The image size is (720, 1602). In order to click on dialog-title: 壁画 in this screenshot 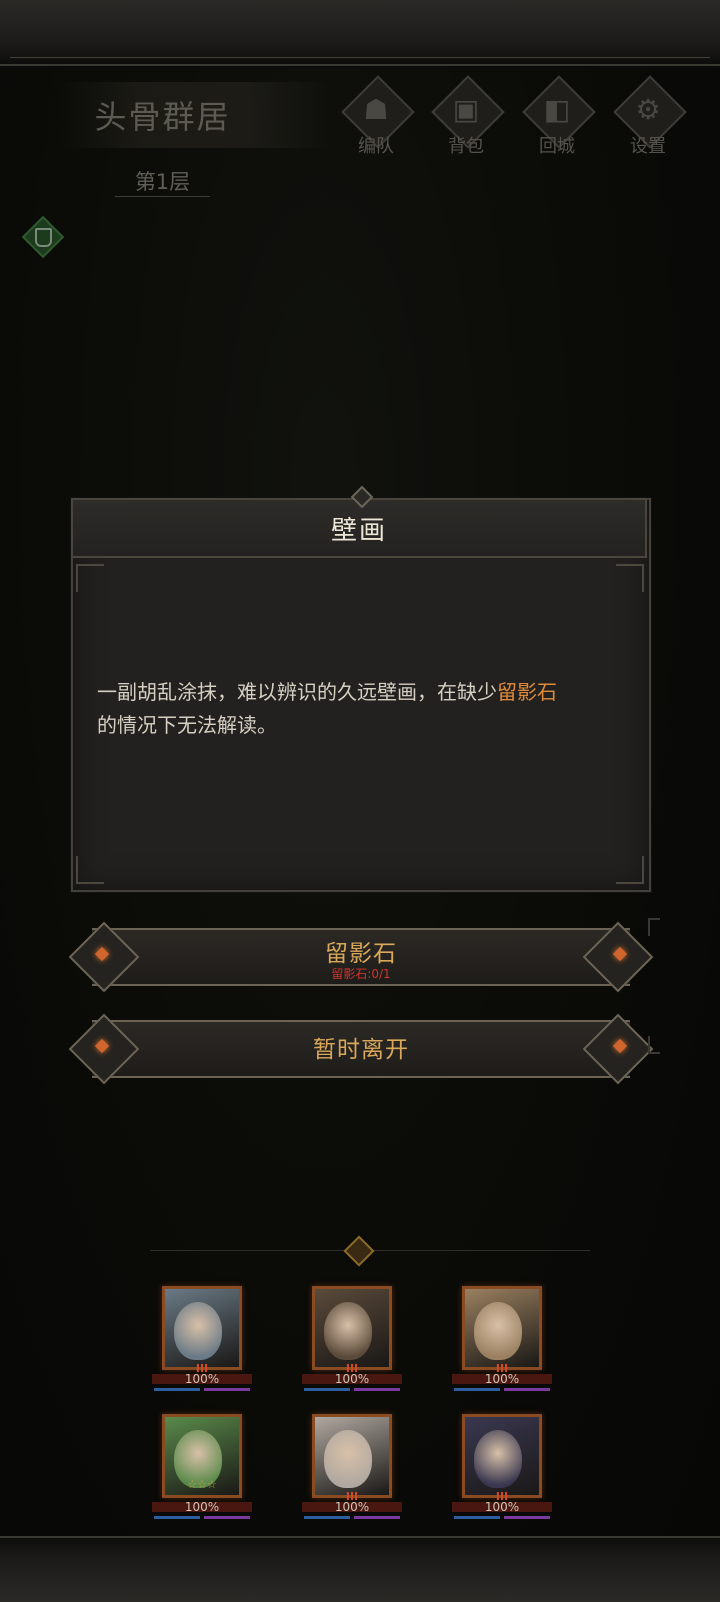, I will do `click(358, 531)`.